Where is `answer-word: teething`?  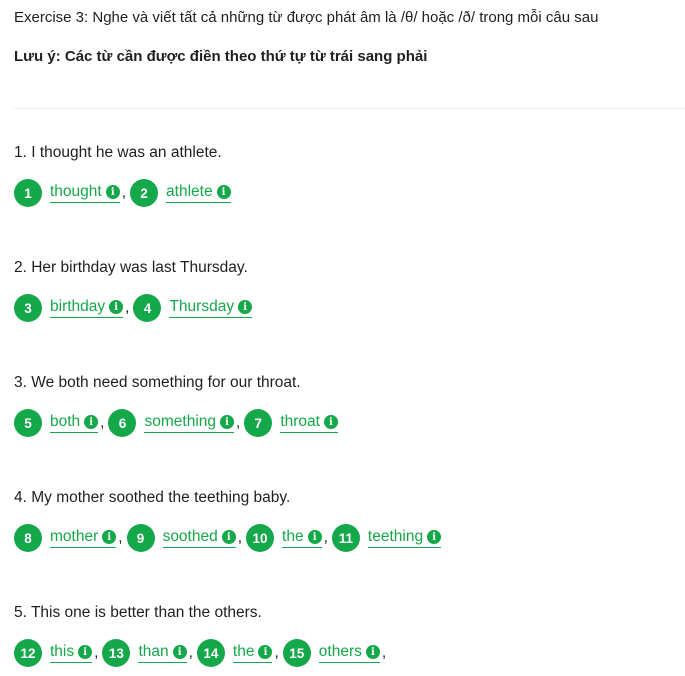
answer-word: teething is located at coordinates (395, 536).